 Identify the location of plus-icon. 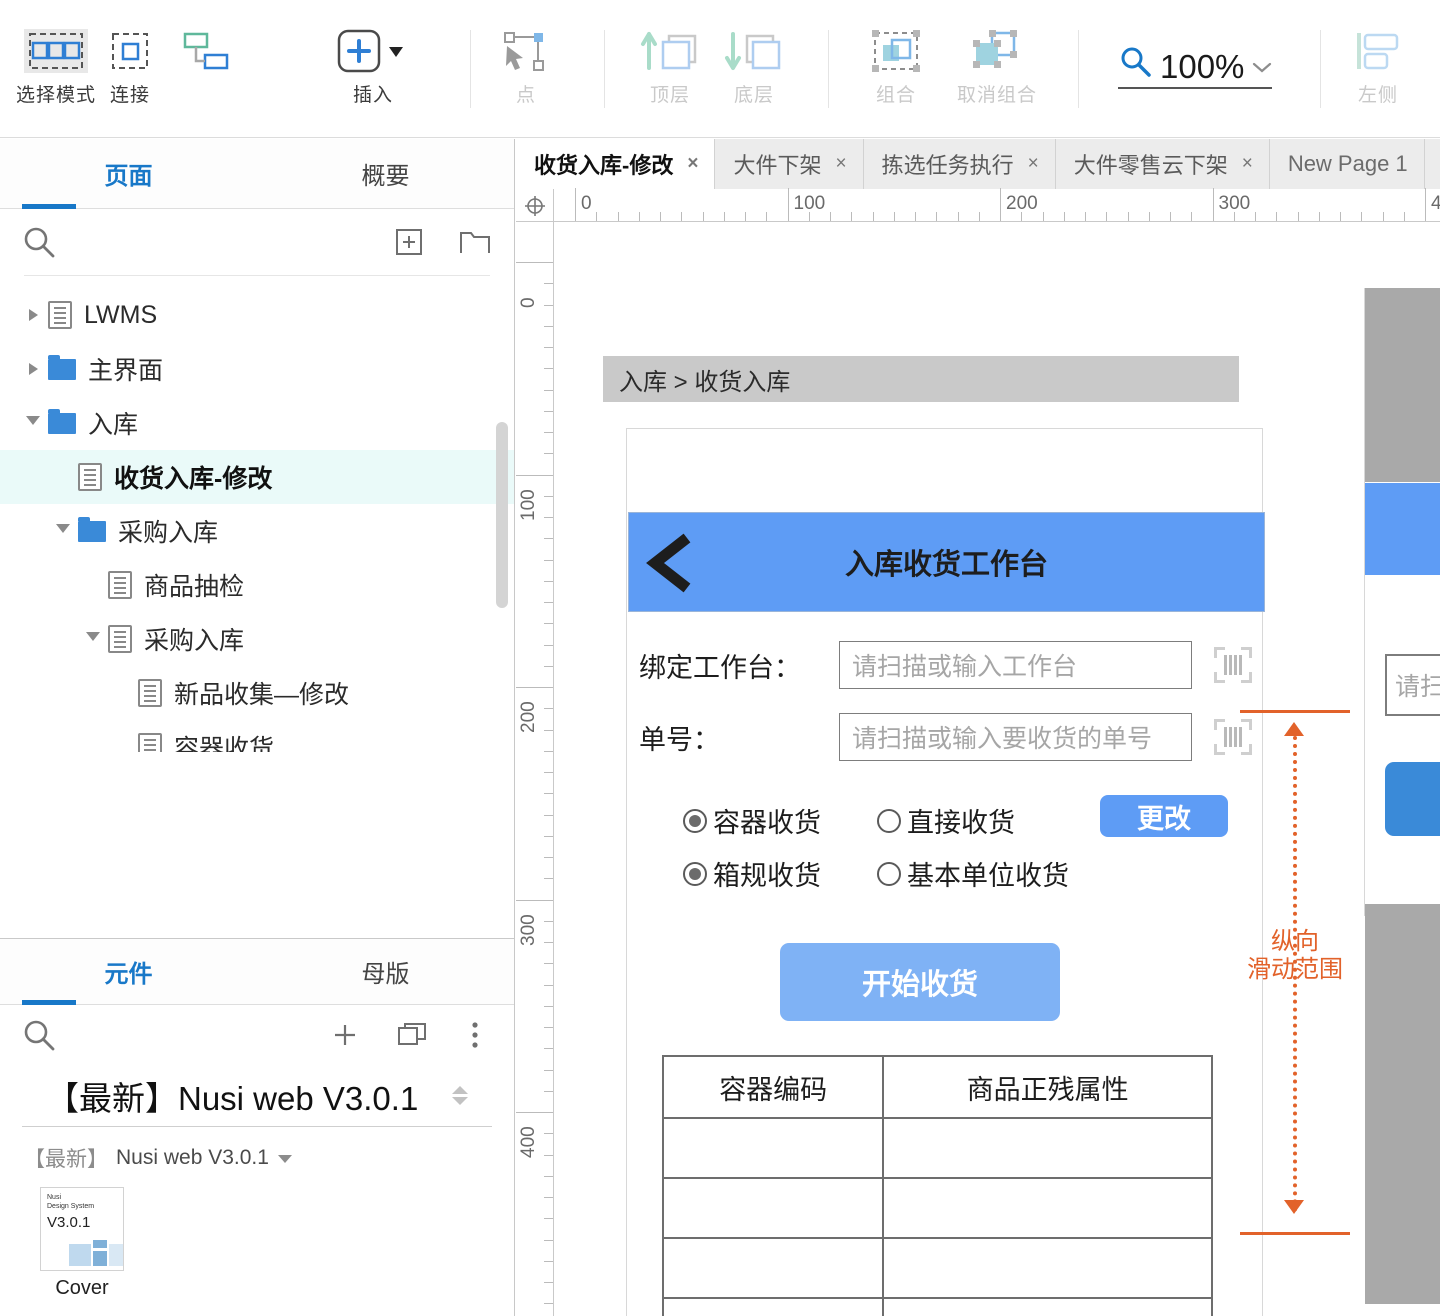
(345, 1035).